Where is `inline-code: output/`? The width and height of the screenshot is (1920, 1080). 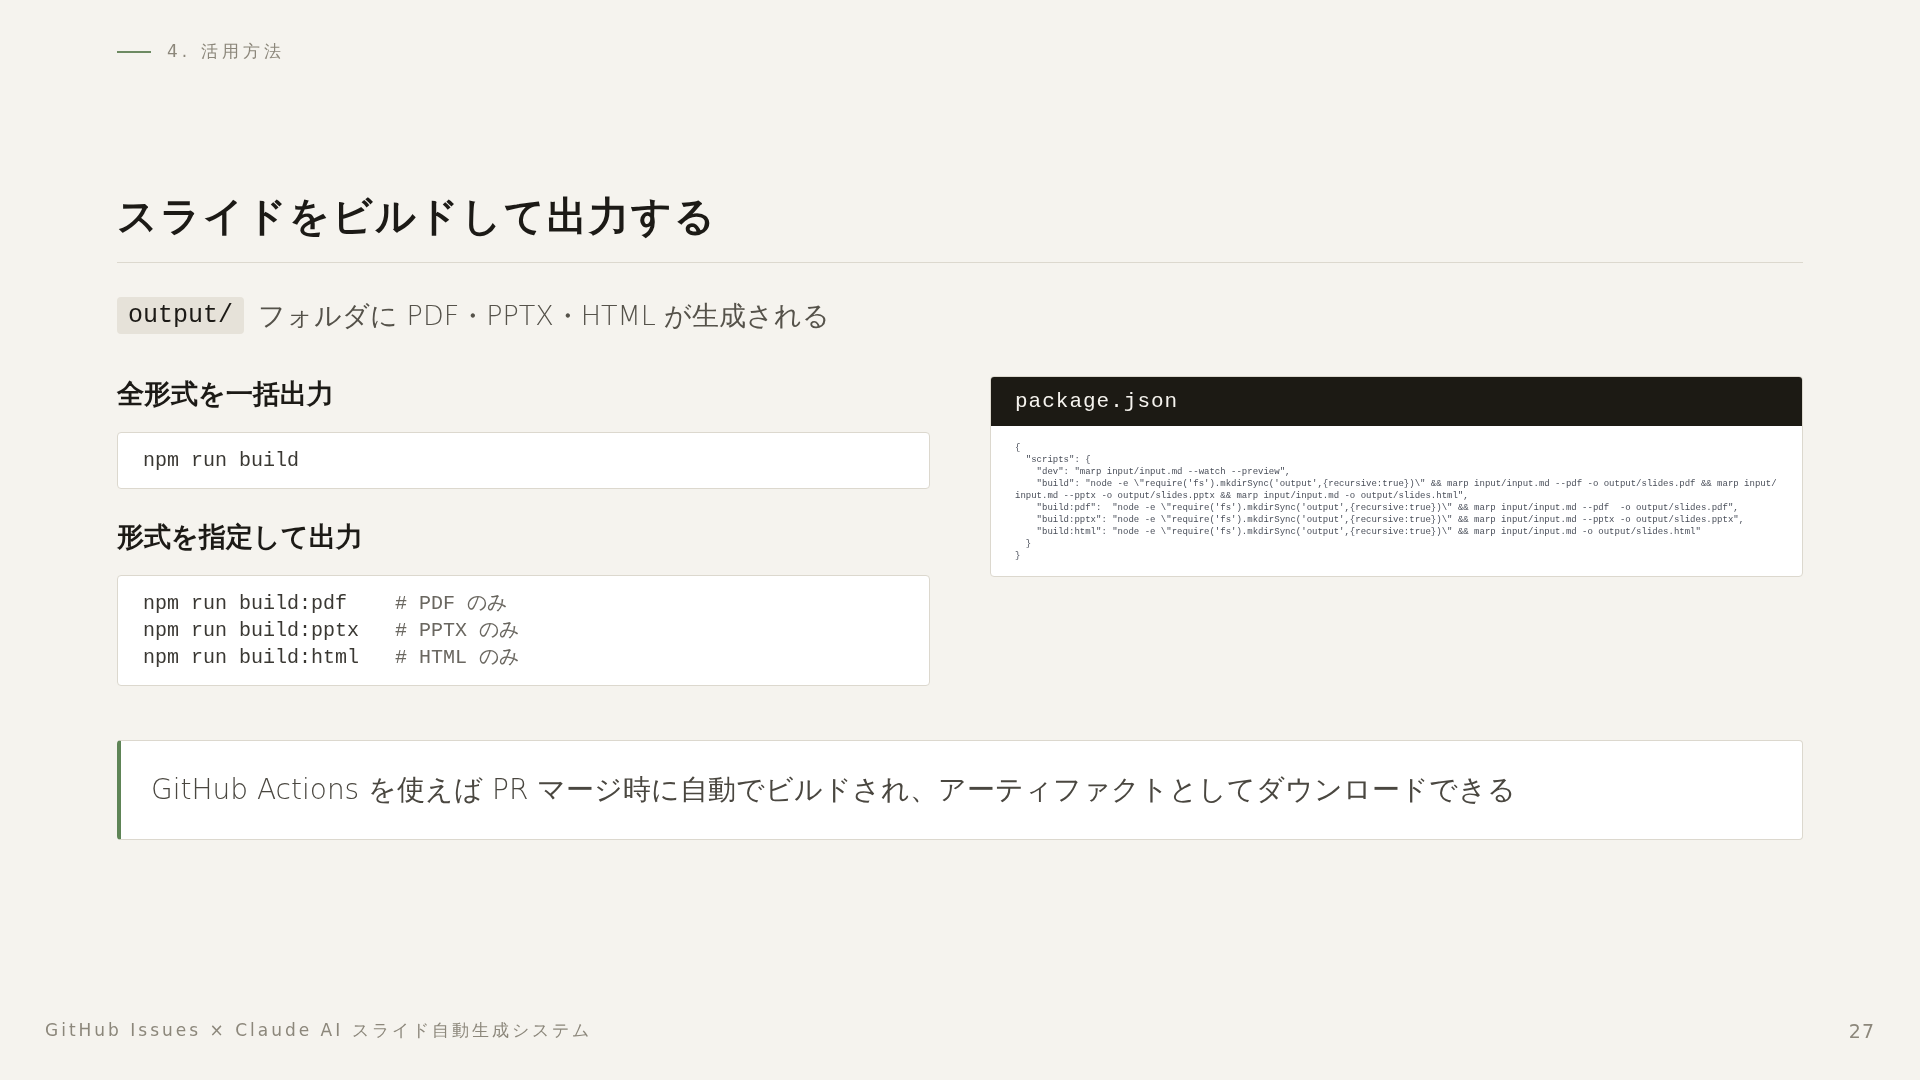 inline-code: output/ is located at coordinates (181, 315).